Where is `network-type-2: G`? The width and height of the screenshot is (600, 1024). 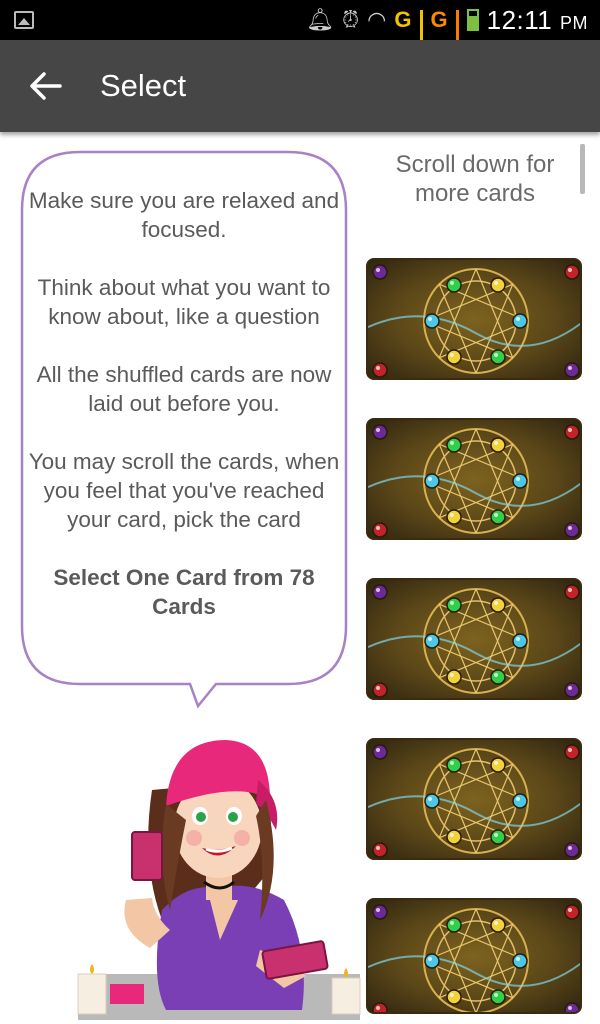
network-type-2: G is located at coordinates (439, 19).